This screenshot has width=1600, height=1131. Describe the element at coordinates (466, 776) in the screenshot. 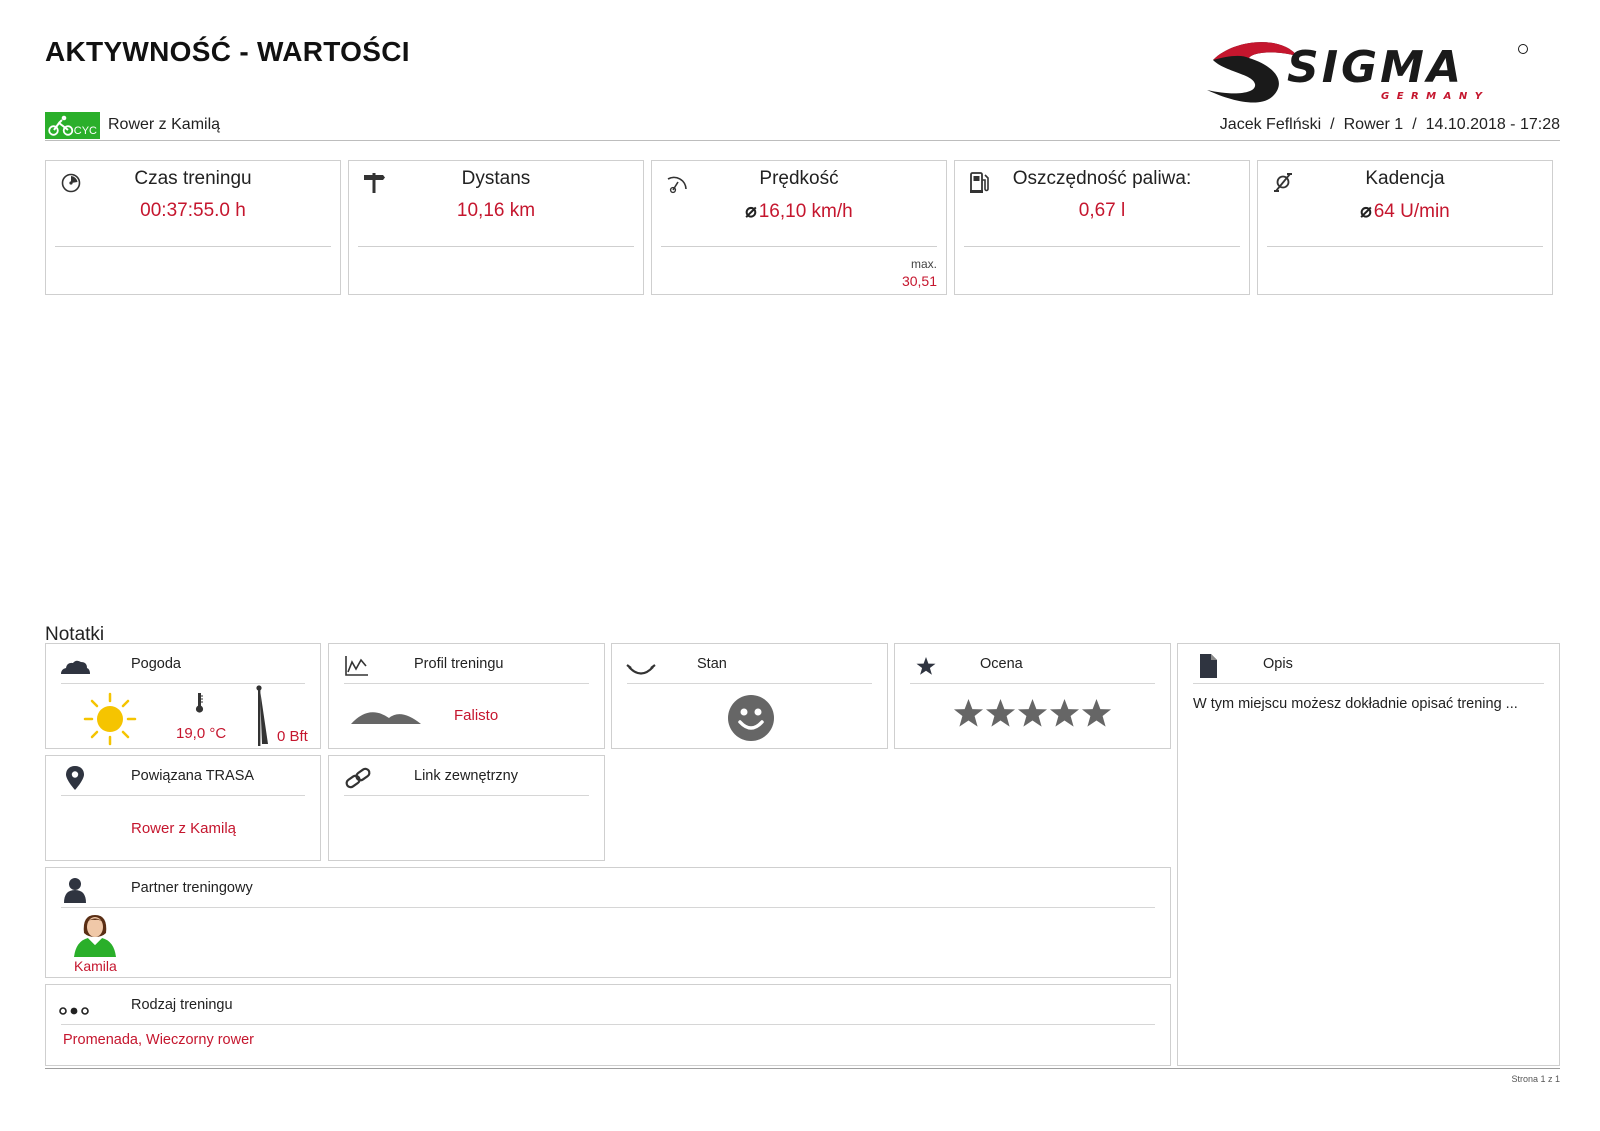

I see `card-label: Link zewnętrzny` at that location.